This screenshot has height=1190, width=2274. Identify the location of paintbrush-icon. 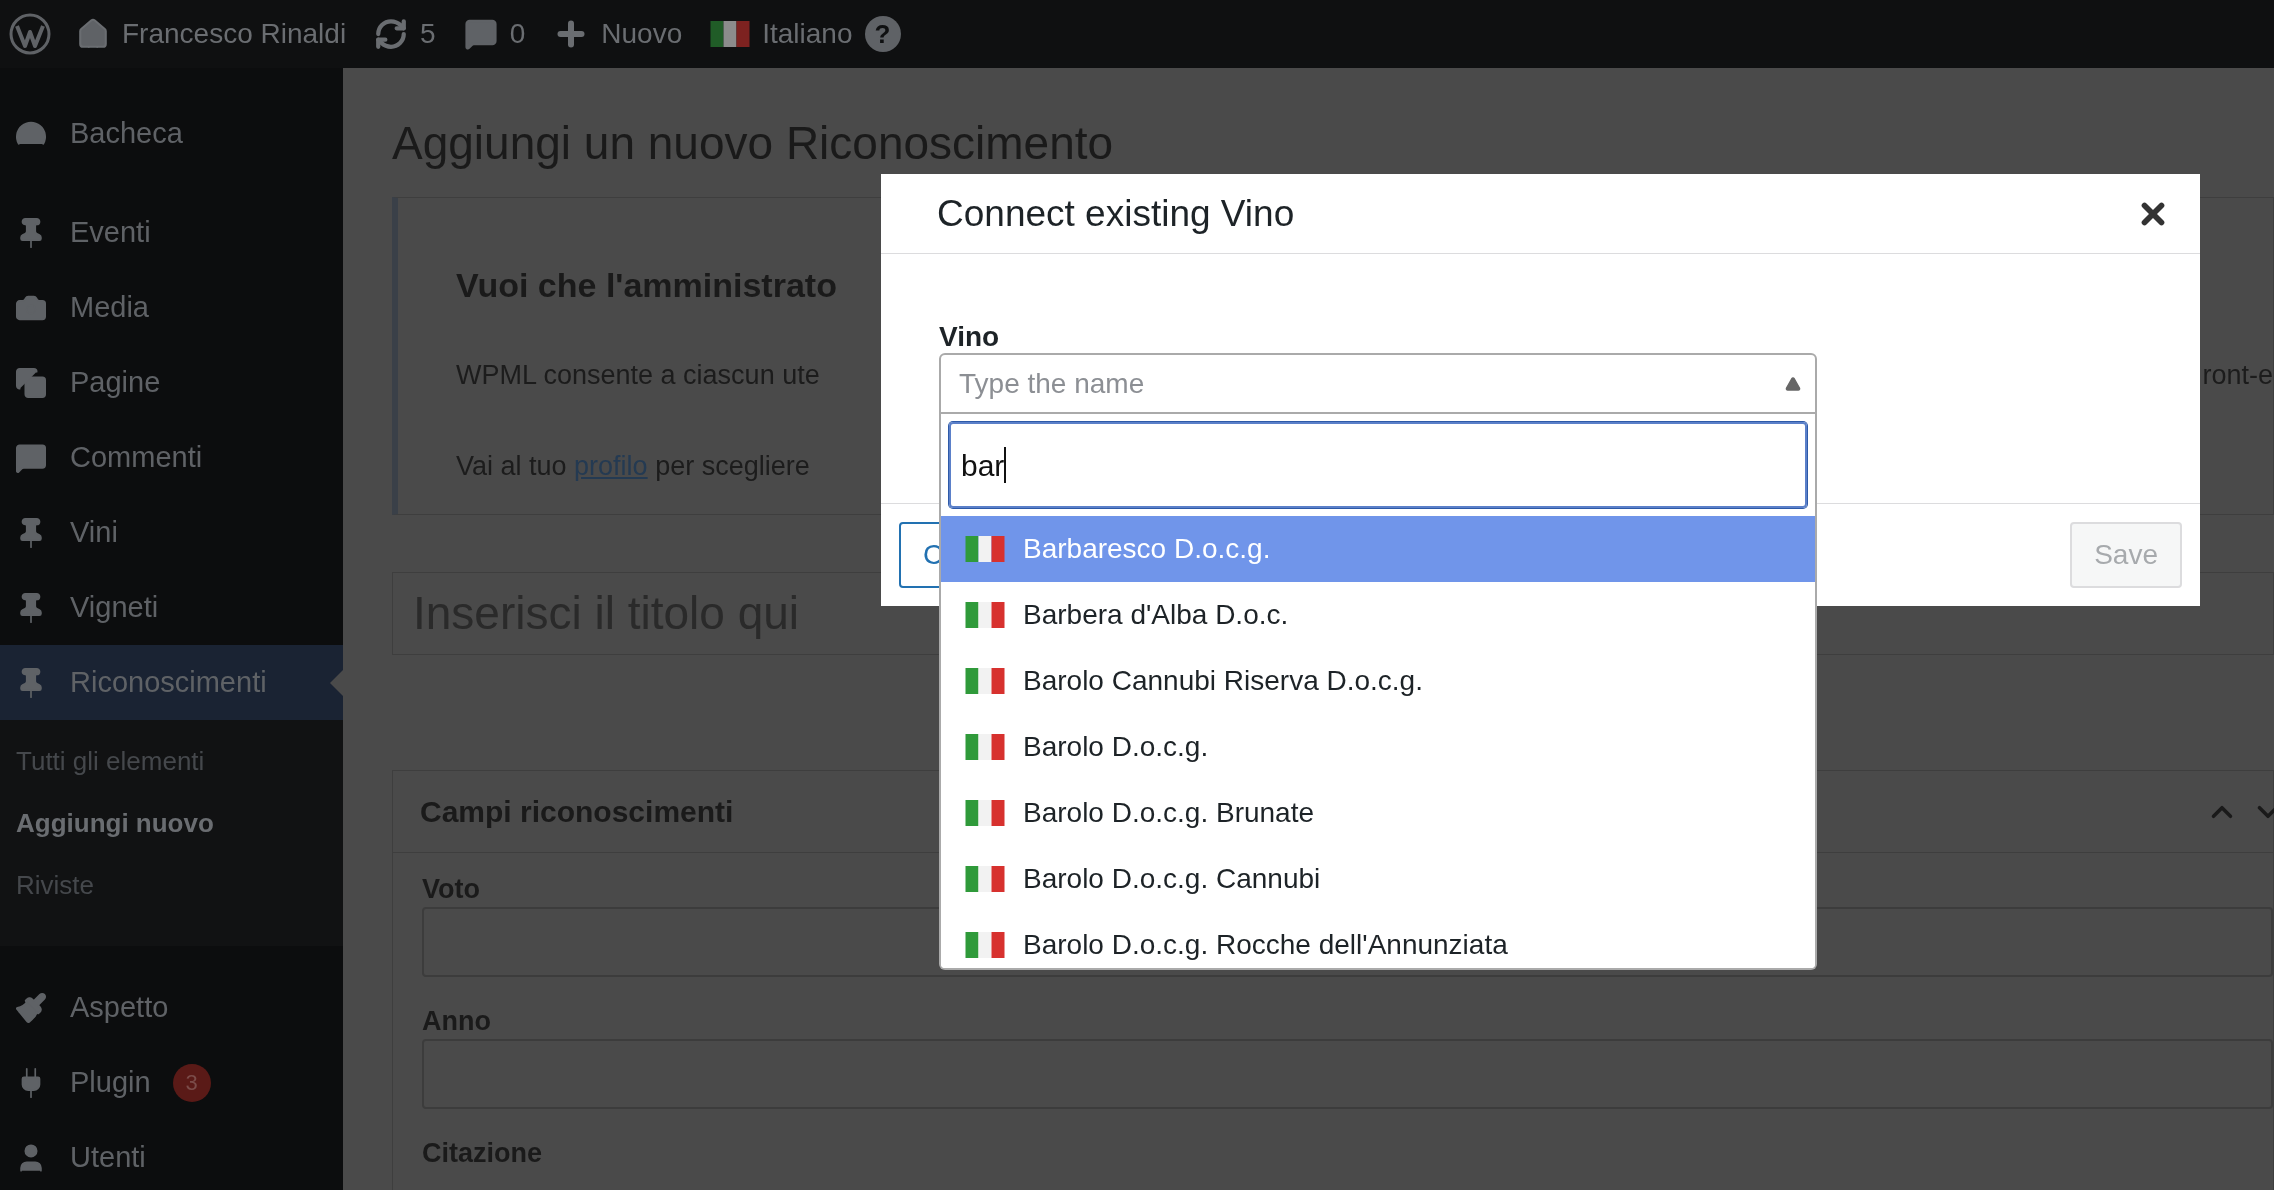
(31, 1007).